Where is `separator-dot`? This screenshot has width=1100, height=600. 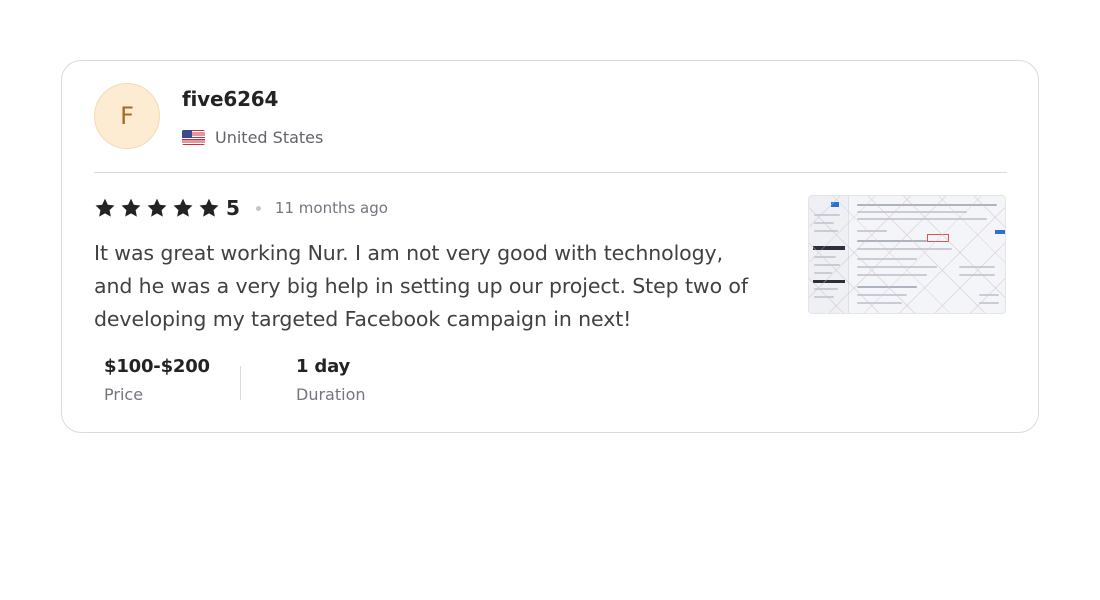
separator-dot is located at coordinates (258, 208).